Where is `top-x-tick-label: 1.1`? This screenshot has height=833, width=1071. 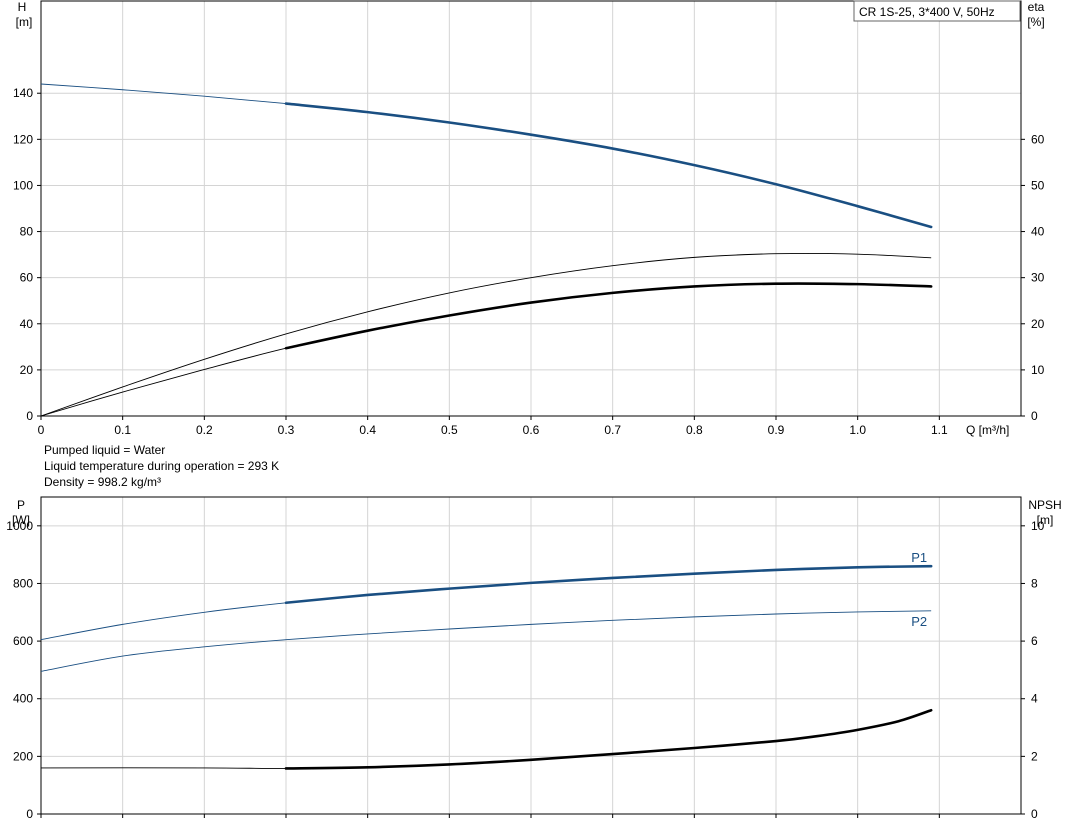
top-x-tick-label: 1.1 is located at coordinates (939, 430).